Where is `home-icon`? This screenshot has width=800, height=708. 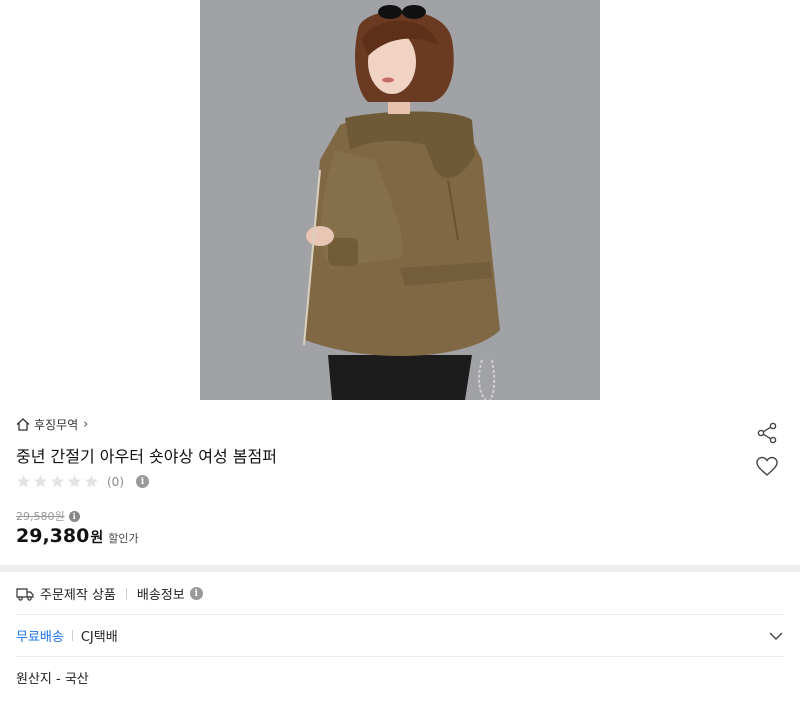
home-icon is located at coordinates (23, 424).